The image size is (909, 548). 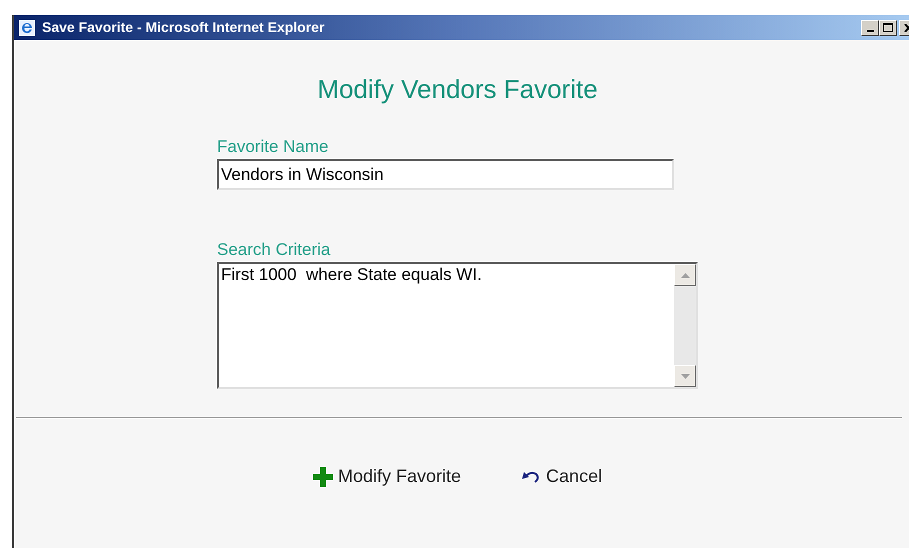 What do you see at coordinates (685, 376) in the screenshot?
I see `scroll-down-icon` at bounding box center [685, 376].